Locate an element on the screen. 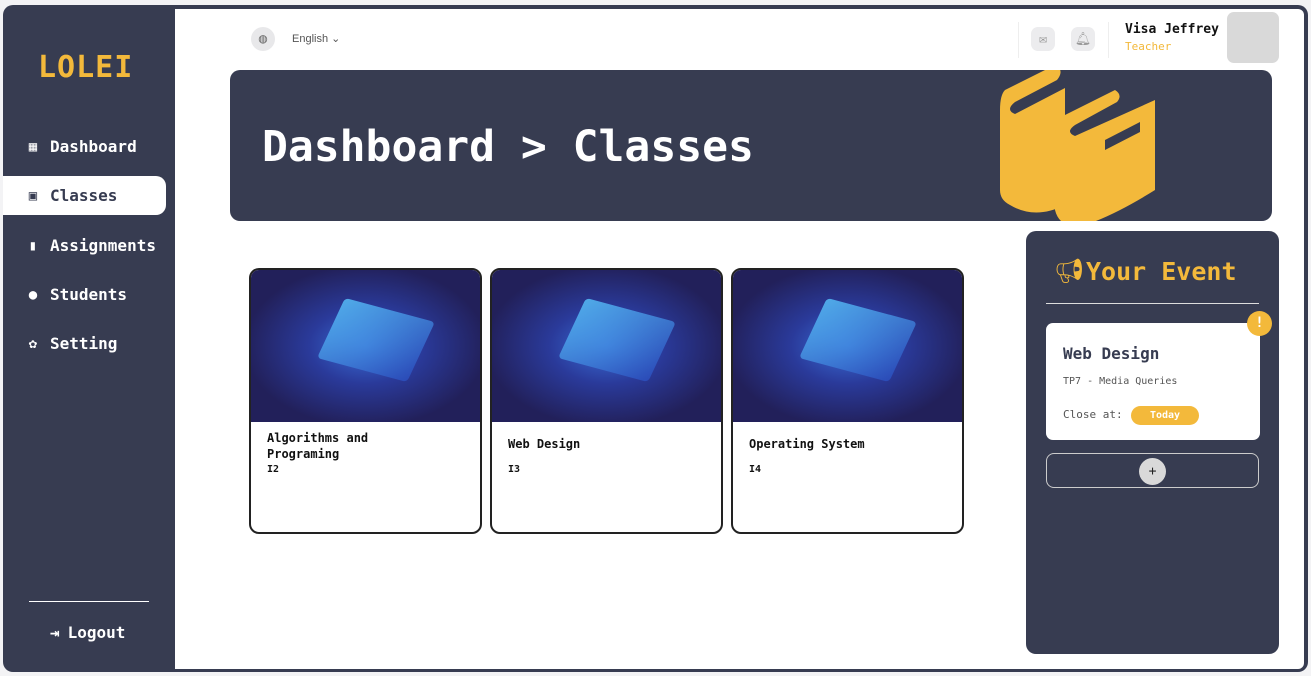  sidebar-item-label: Dashboard is located at coordinates (93, 146).